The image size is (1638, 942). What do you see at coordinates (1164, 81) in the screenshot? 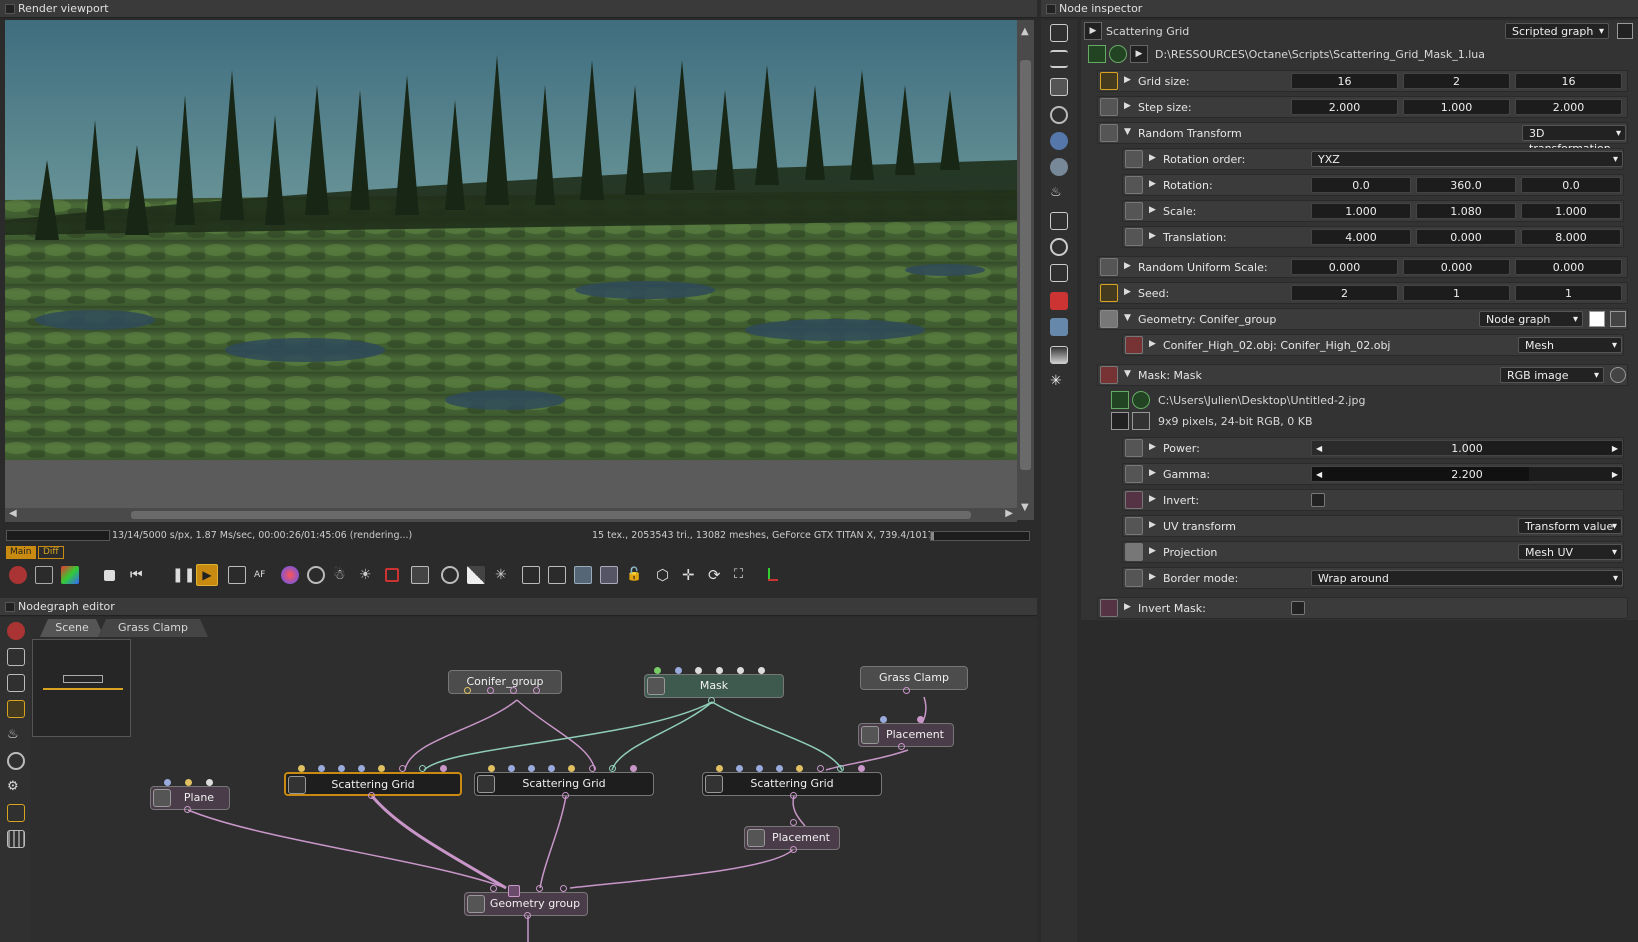
I see `grid-size-label: Grid size:` at bounding box center [1164, 81].